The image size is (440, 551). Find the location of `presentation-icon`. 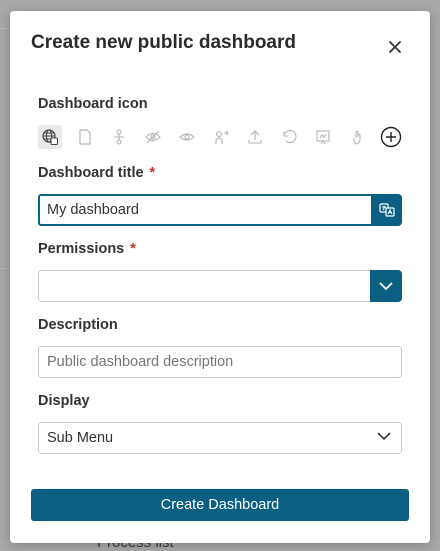

presentation-icon is located at coordinates (323, 137).